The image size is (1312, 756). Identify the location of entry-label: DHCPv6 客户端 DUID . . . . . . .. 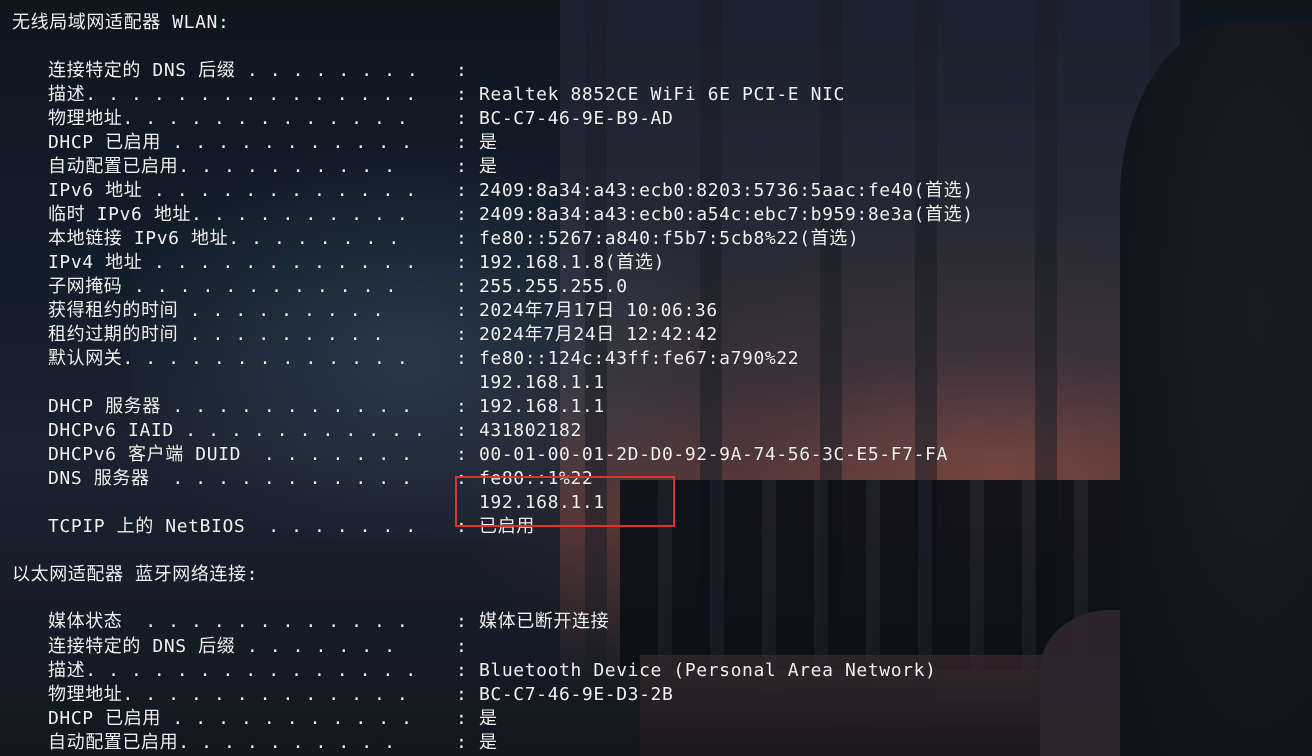
(230, 454).